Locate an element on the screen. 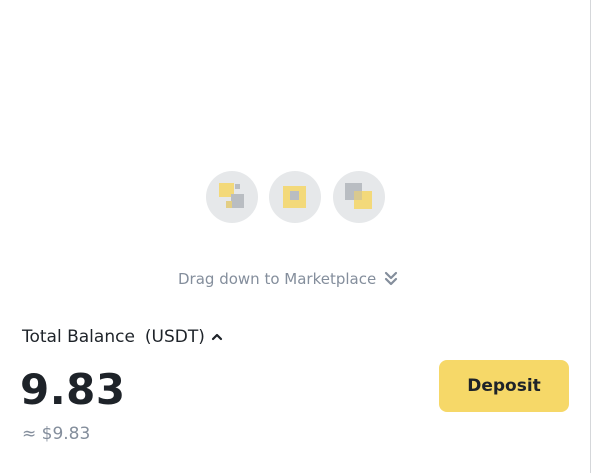 This screenshot has height=473, width=591. deposit-button: Deposit is located at coordinates (504, 386).